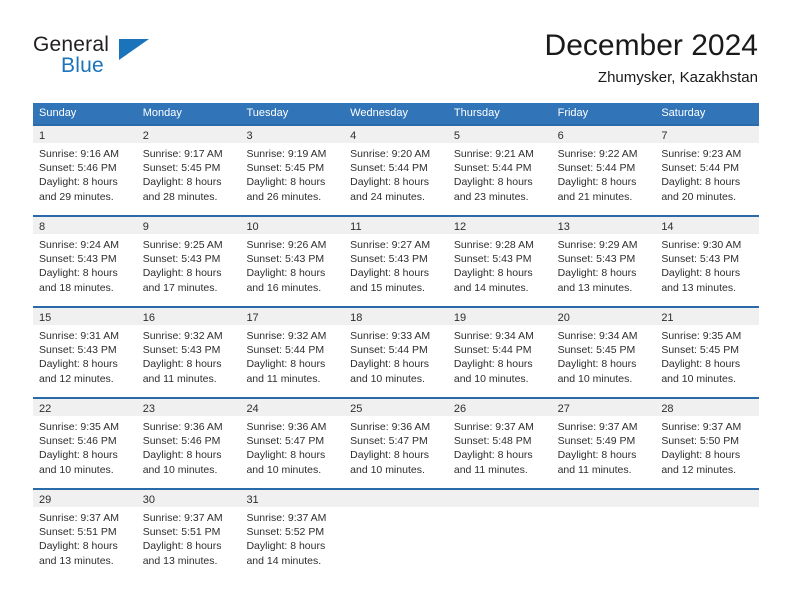 The image size is (792, 612). Describe the element at coordinates (707, 316) in the screenshot. I see `day-number-band: 21` at that location.